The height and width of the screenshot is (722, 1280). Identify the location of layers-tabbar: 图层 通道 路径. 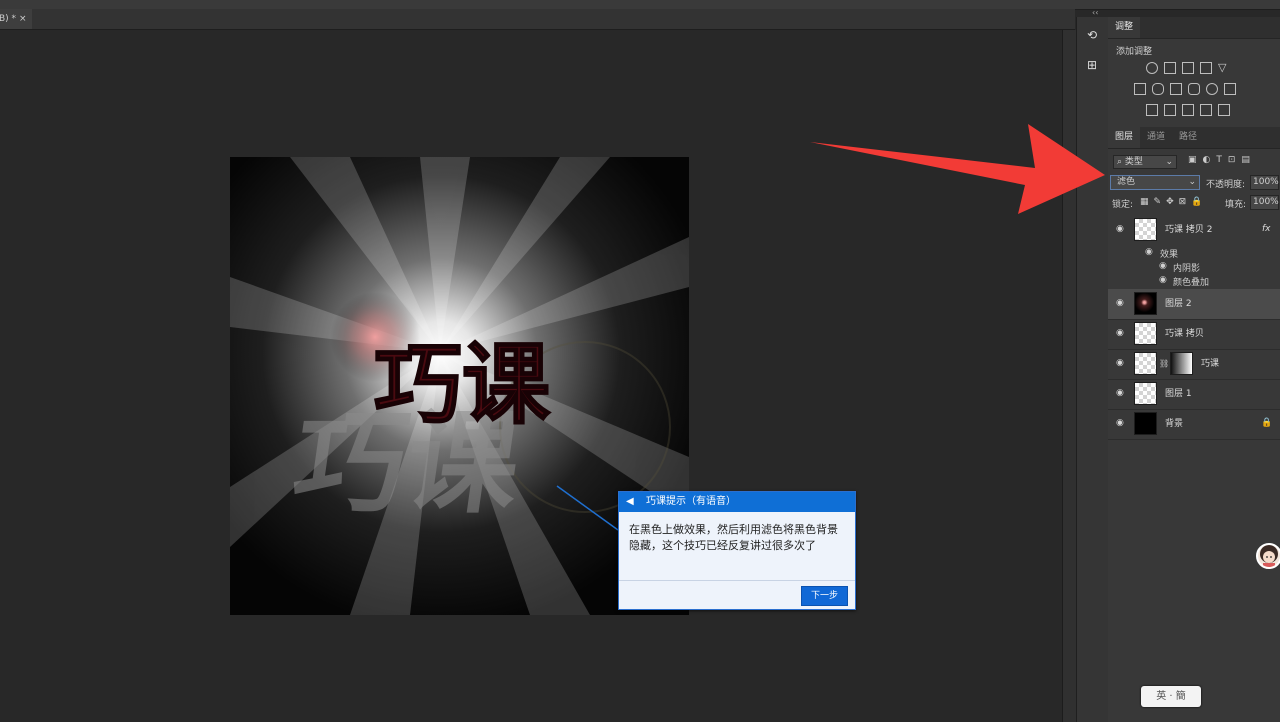
(1194, 138).